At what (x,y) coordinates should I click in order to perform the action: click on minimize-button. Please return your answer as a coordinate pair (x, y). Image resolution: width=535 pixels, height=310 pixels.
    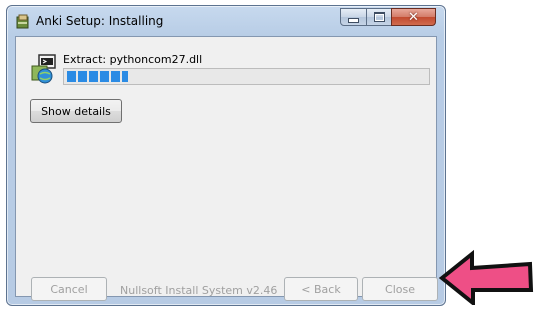
    Looking at the image, I should click on (353, 17).